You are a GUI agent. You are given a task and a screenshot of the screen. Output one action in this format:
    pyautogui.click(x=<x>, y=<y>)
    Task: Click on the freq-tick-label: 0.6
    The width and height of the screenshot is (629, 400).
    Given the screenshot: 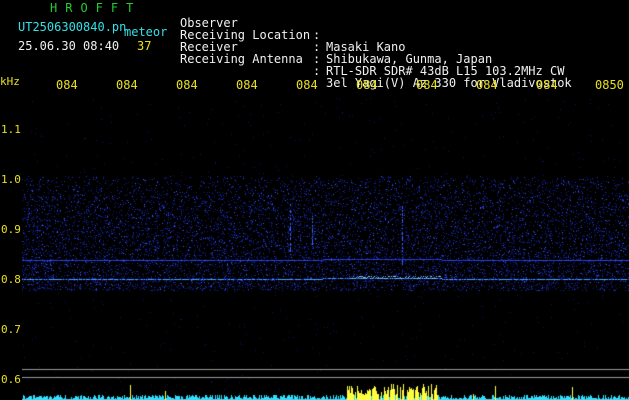 What is the action you would take?
    pyautogui.click(x=11, y=379)
    